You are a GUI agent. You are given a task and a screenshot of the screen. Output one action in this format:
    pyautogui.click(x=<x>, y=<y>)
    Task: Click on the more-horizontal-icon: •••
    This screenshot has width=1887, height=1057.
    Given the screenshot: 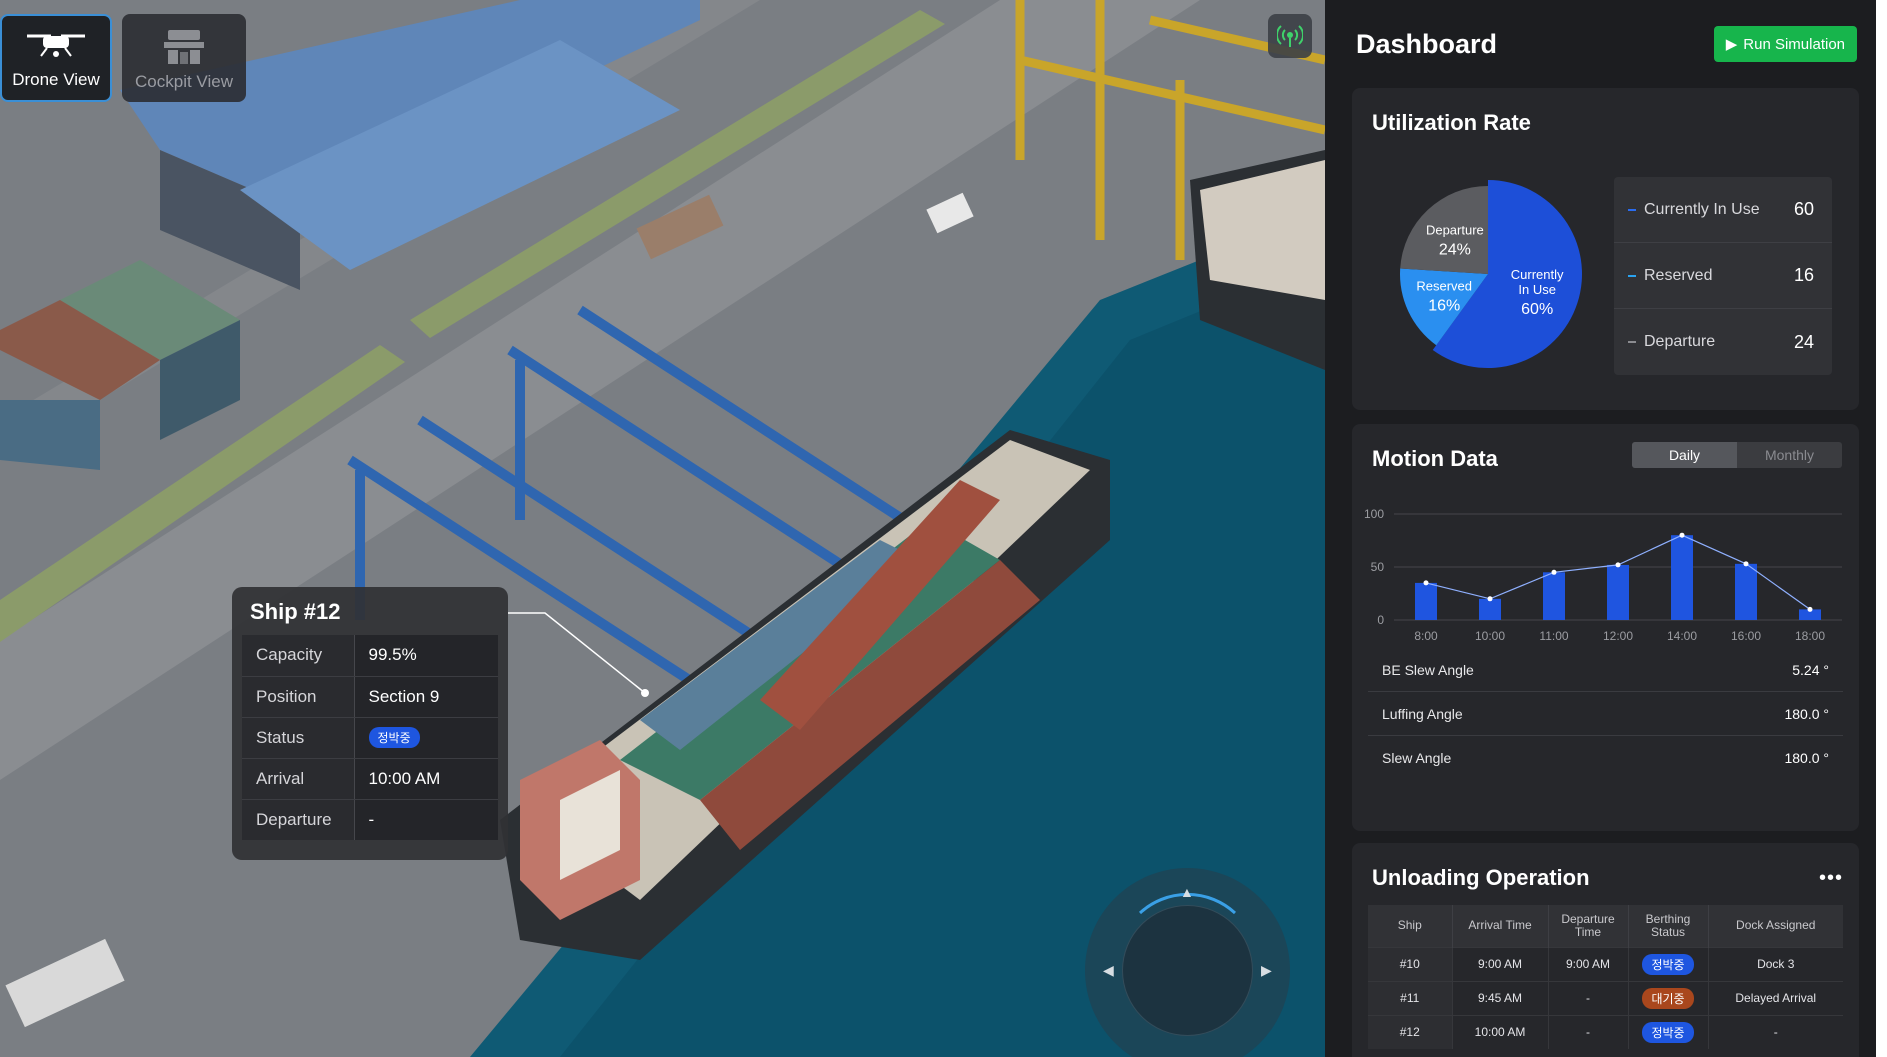 What is the action you would take?
    pyautogui.click(x=1831, y=878)
    